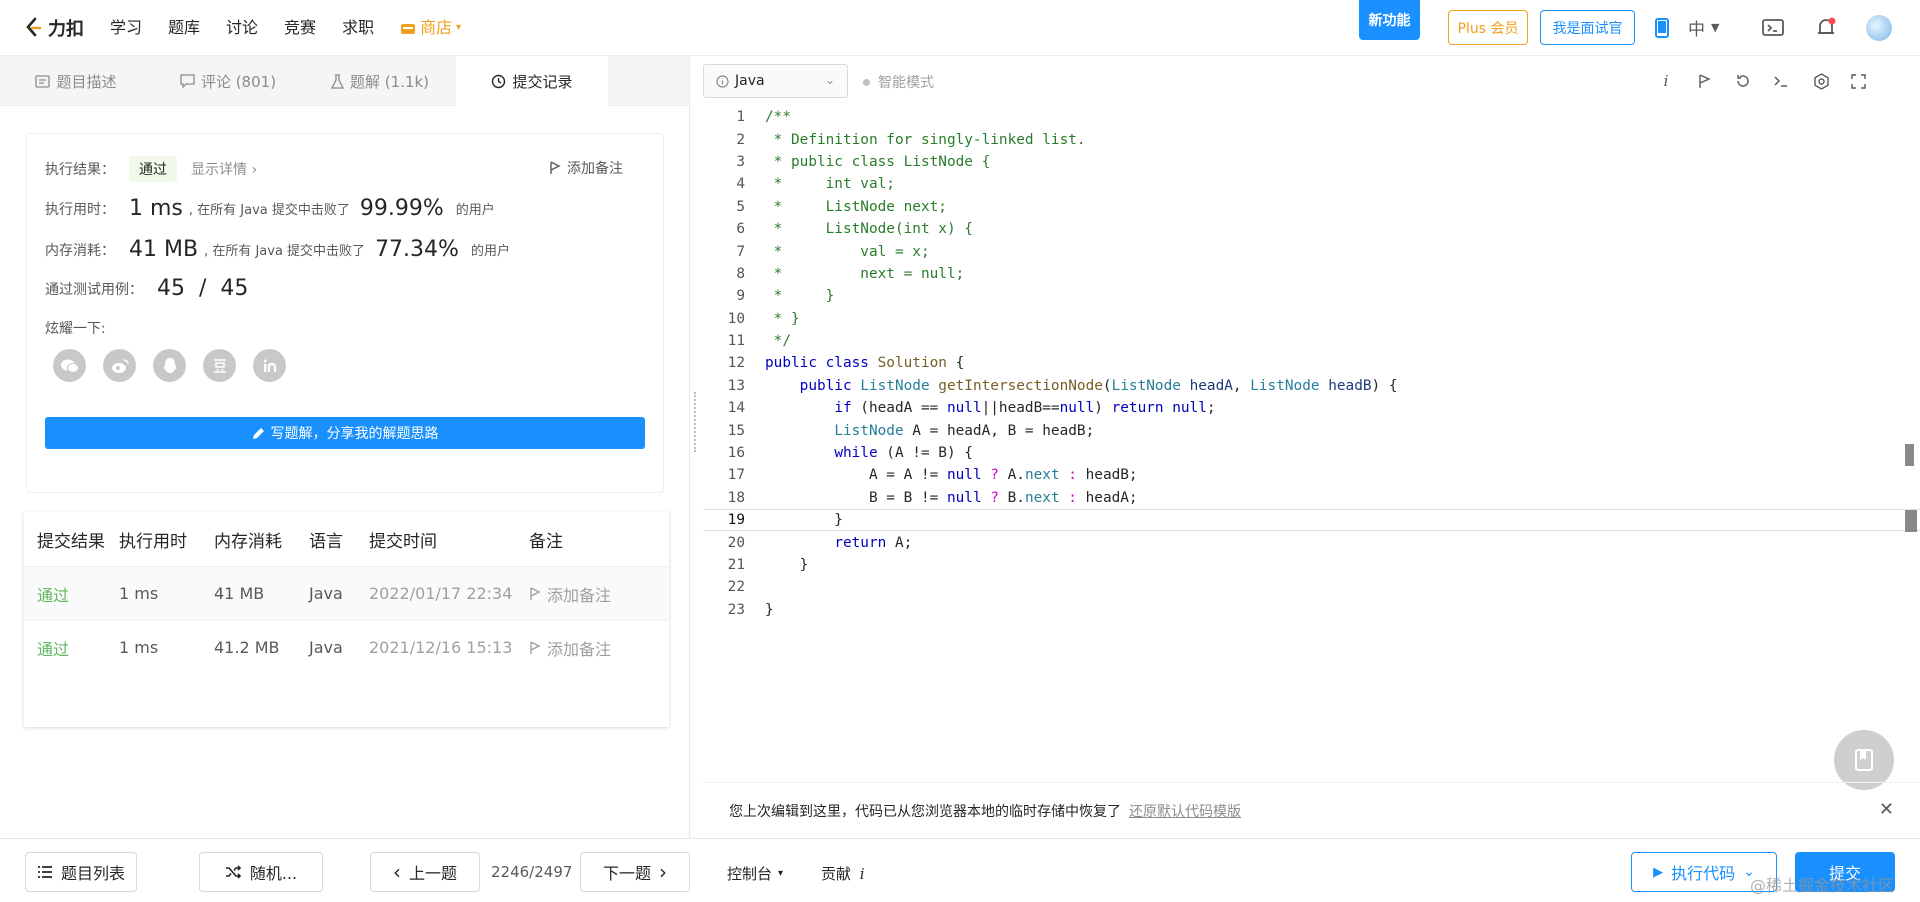 The image size is (1920, 902). I want to click on tab-description: 题目描述, so click(76, 81).